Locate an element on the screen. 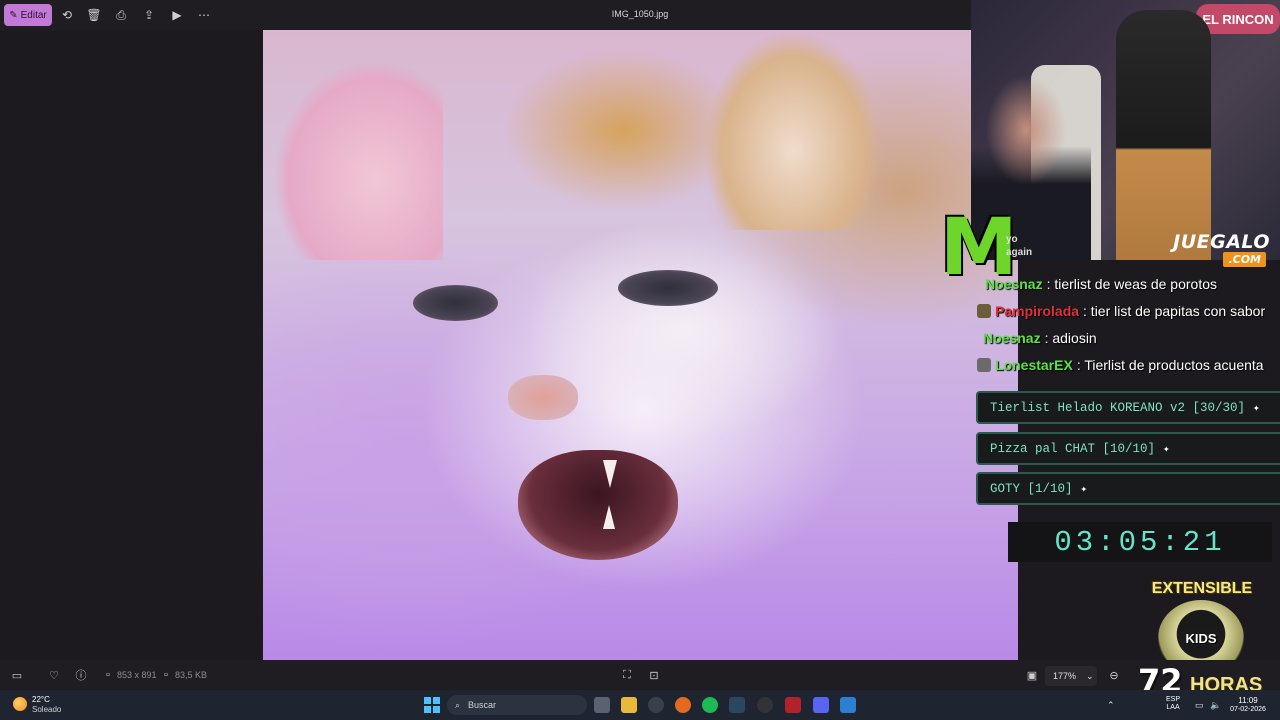 Image resolution: width=1280 pixels, height=720 pixels. language-indicator: ESP LAA is located at coordinates (1173, 704).